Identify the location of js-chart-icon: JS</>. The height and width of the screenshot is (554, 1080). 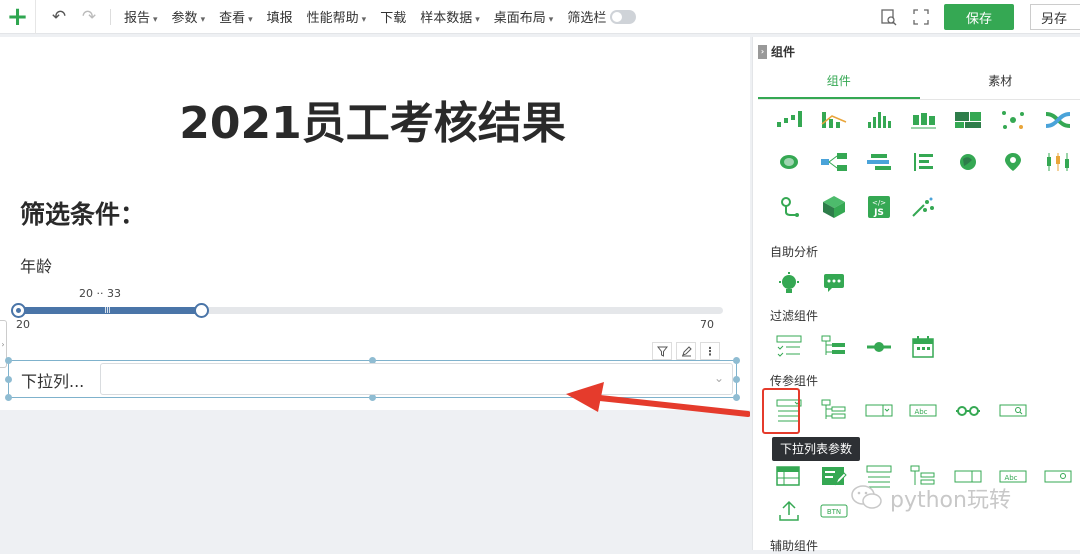
(879, 207).